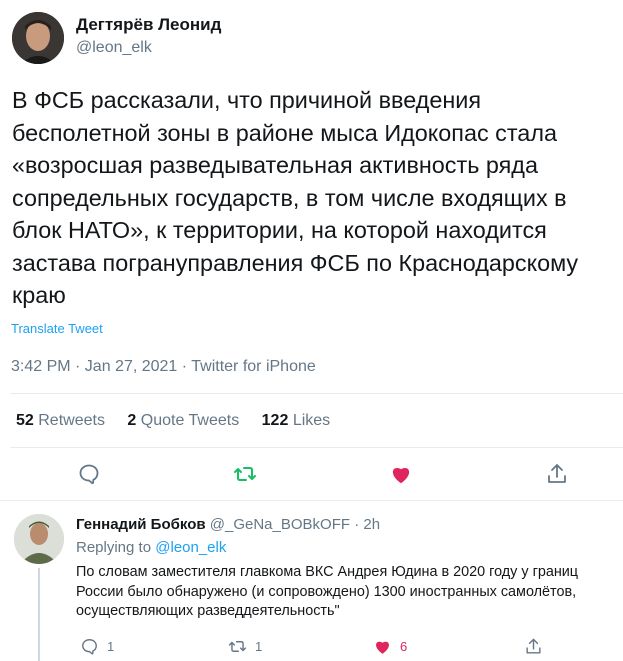  What do you see at coordinates (39, 539) in the screenshot?
I see `reply-avatar` at bounding box center [39, 539].